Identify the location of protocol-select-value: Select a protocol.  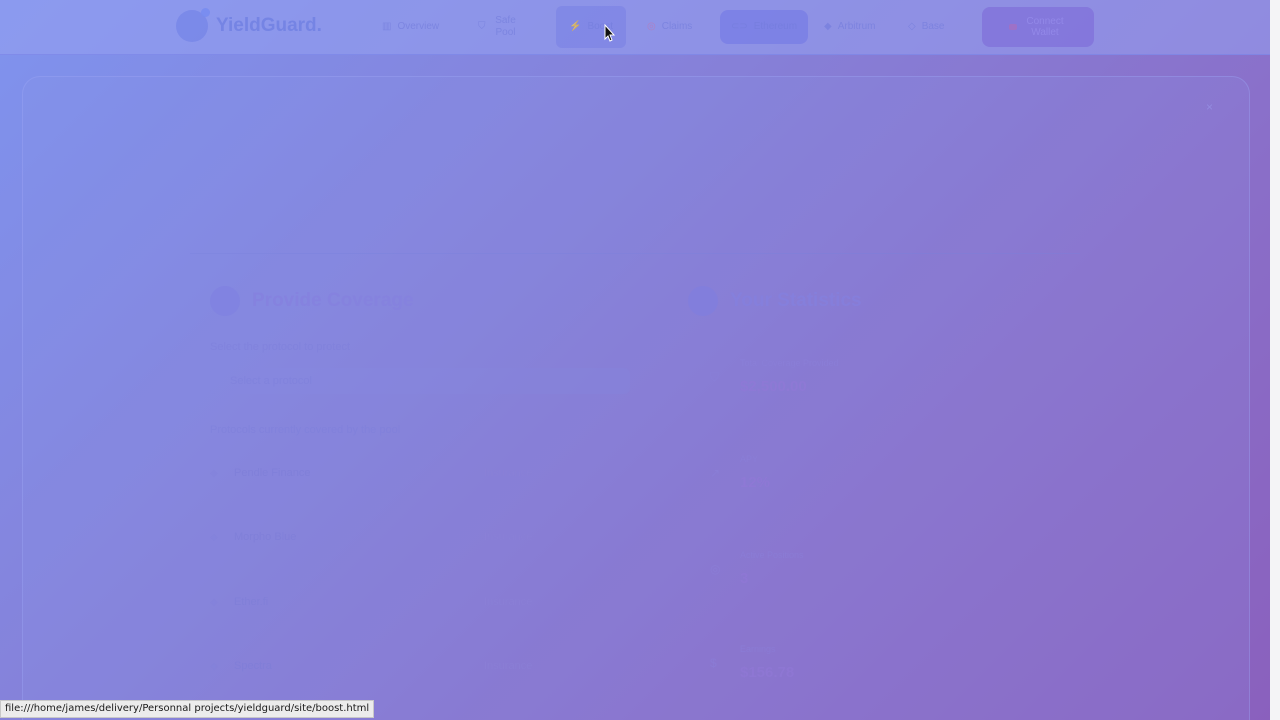
(271, 381).